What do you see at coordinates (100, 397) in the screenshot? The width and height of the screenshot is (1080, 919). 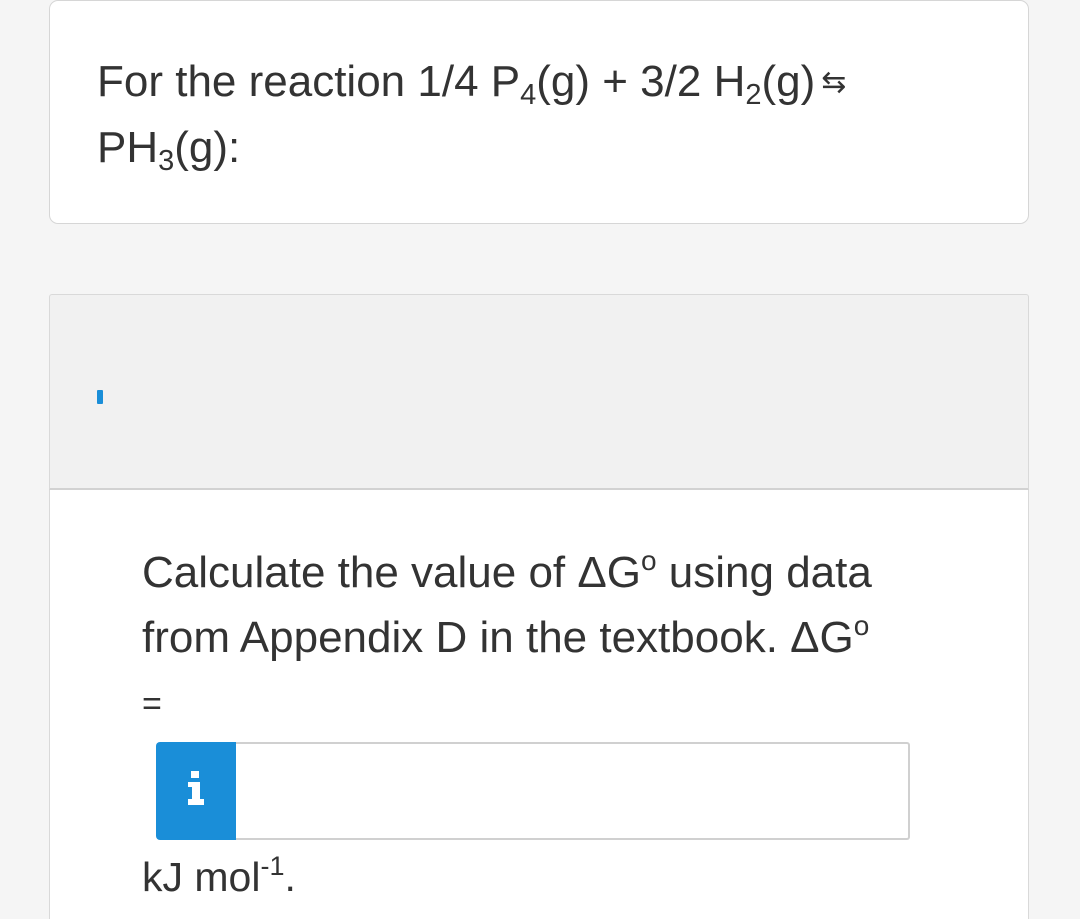 I see `part-marker` at bounding box center [100, 397].